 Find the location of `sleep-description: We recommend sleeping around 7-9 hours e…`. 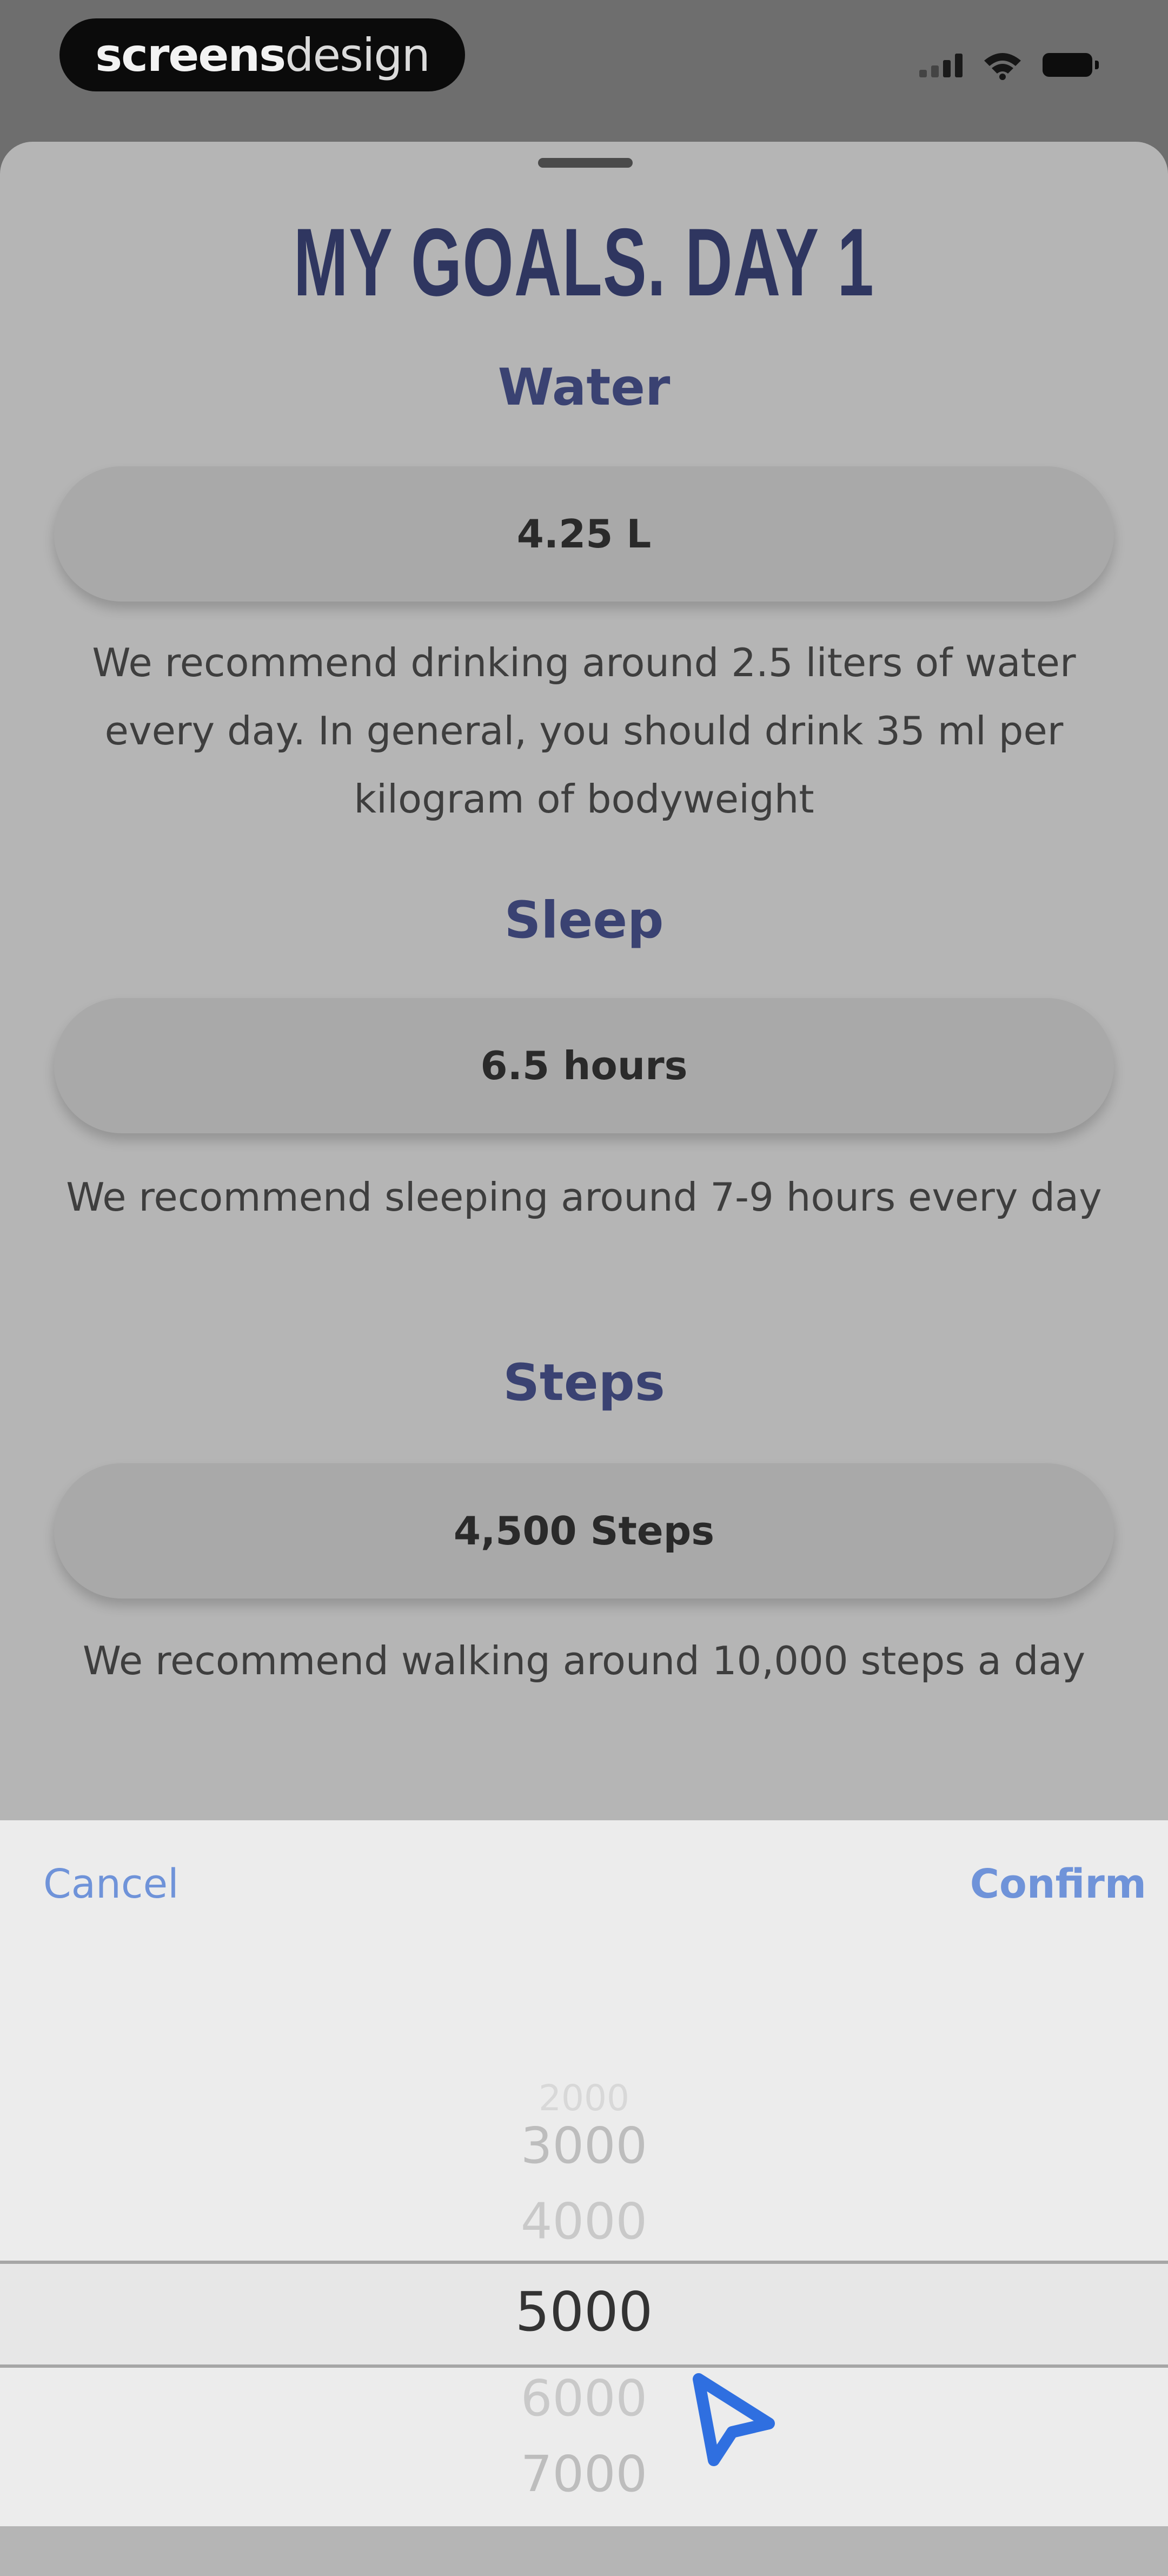

sleep-description: We recommend sleeping around 7-9 hours e… is located at coordinates (584, 1197).